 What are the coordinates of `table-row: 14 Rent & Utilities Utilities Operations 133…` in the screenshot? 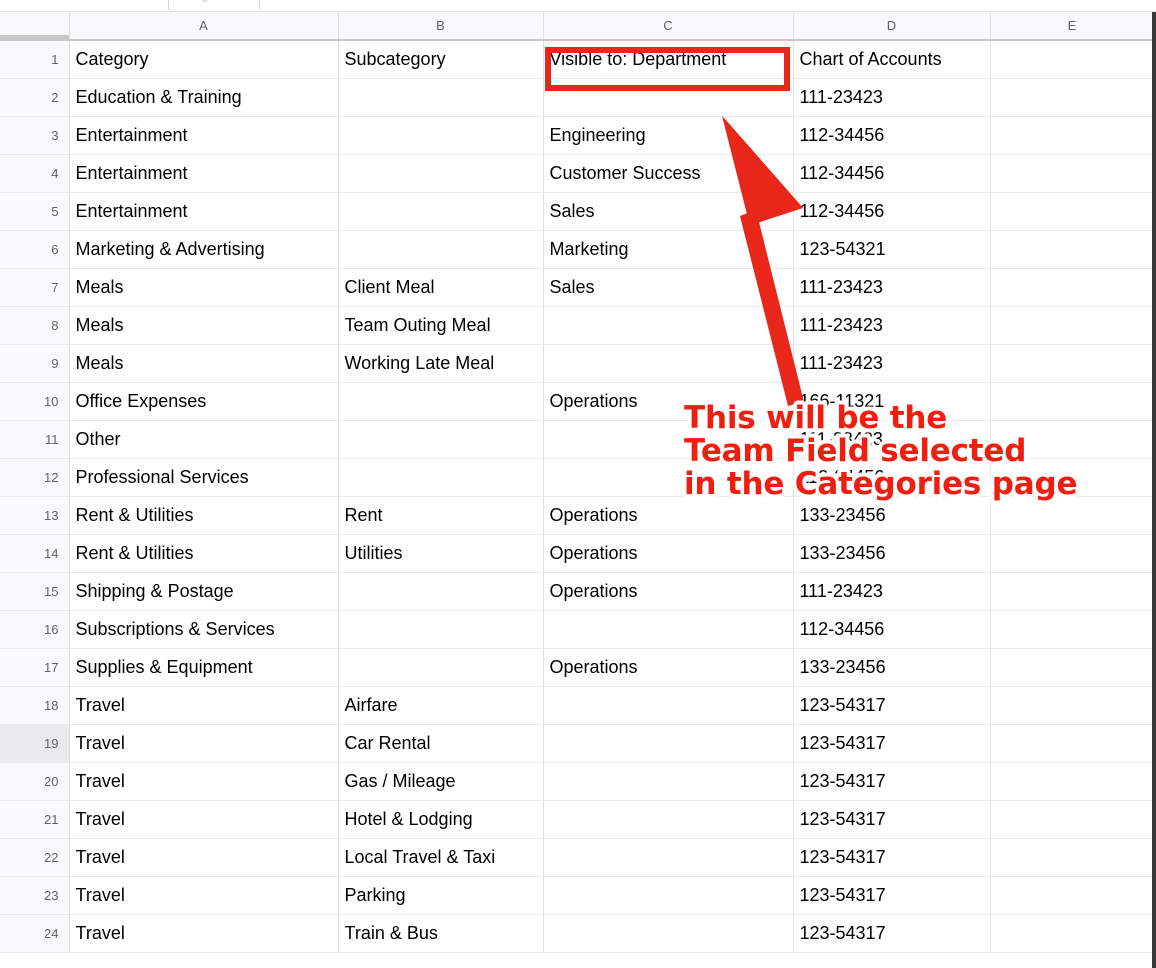 It's located at (577, 553).